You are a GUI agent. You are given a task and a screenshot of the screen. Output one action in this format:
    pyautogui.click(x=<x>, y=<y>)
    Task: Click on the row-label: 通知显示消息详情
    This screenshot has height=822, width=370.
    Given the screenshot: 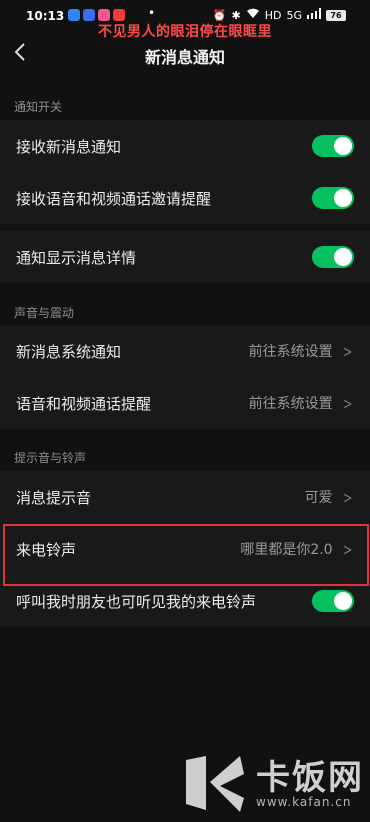 What is the action you would take?
    pyautogui.click(x=76, y=257)
    